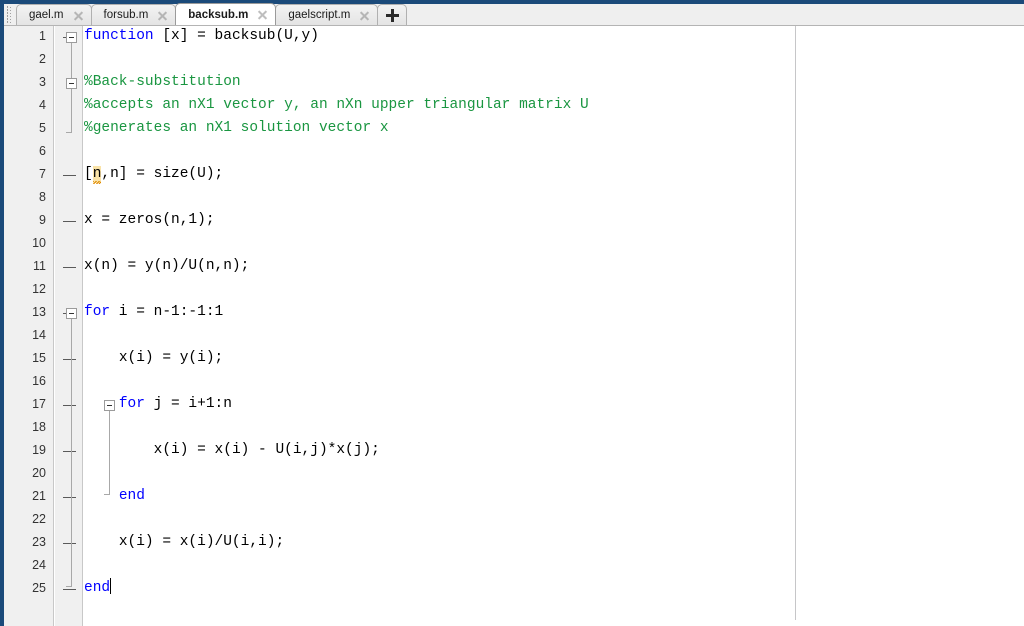 This screenshot has width=1024, height=626. What do you see at coordinates (42, 174) in the screenshot?
I see `line-number: 7` at bounding box center [42, 174].